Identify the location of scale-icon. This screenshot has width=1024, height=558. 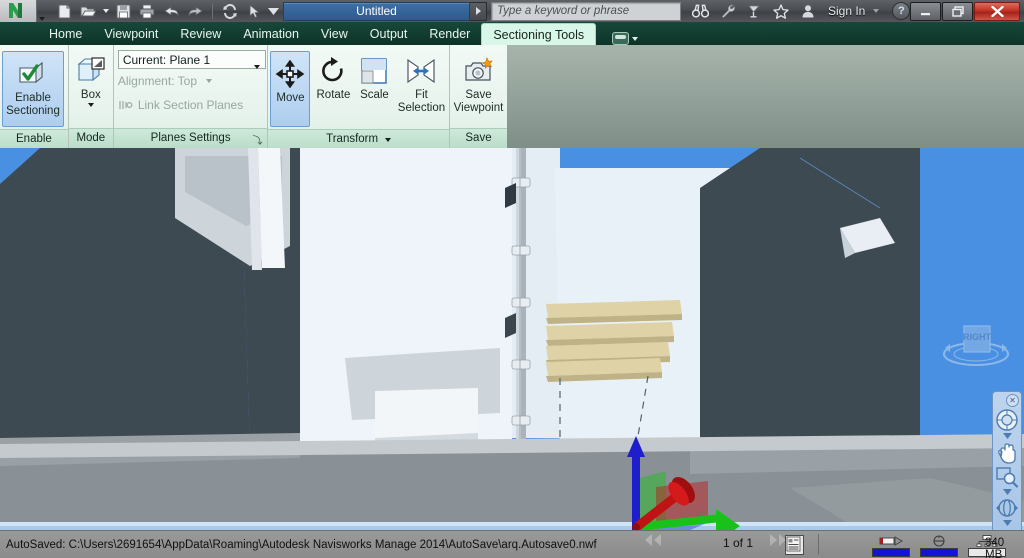
(374, 71).